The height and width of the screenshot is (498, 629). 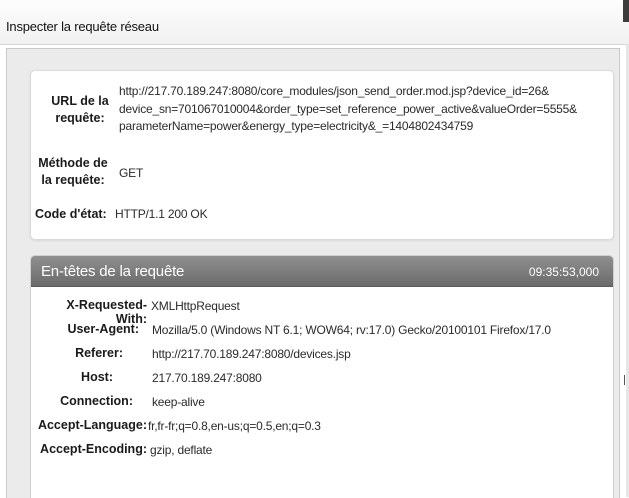 I want to click on window-title: Inspecter la requête réseau, so click(x=82, y=26).